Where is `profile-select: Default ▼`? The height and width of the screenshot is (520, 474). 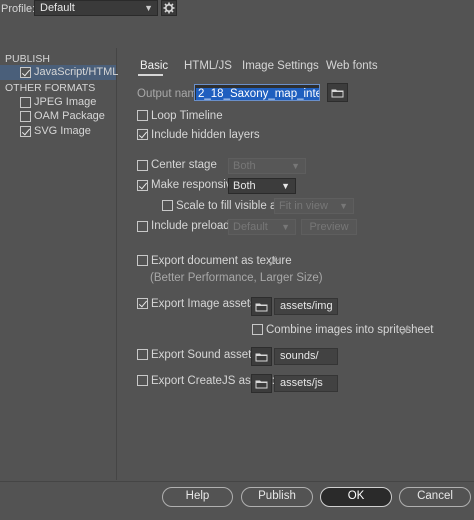
profile-select: Default ▼ is located at coordinates (96, 8).